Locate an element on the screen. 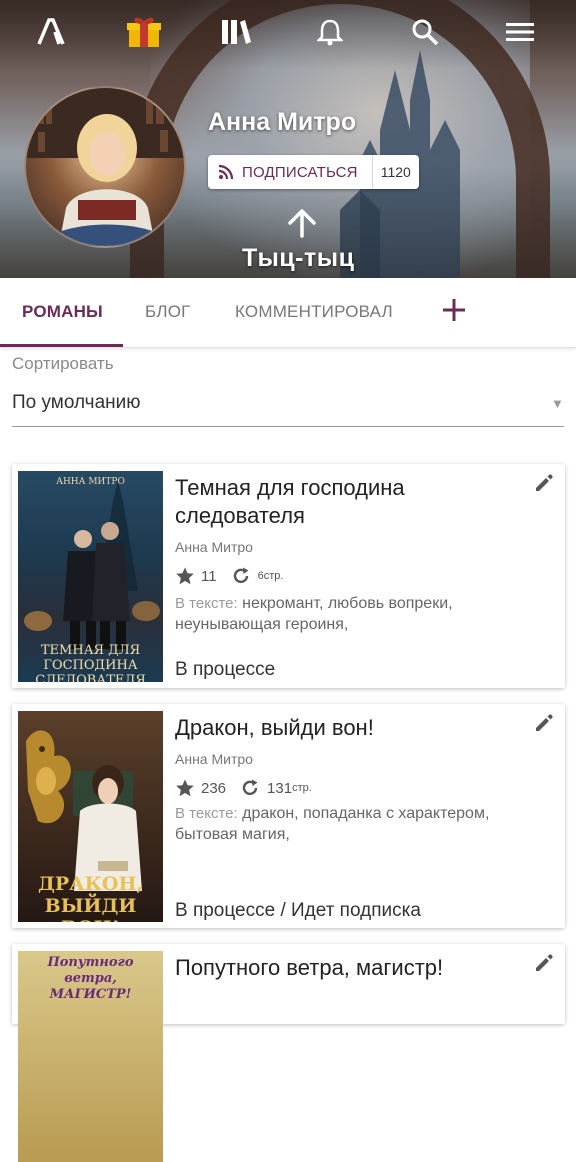 This screenshot has width=576, height=1162. author-avatar is located at coordinates (105, 167).